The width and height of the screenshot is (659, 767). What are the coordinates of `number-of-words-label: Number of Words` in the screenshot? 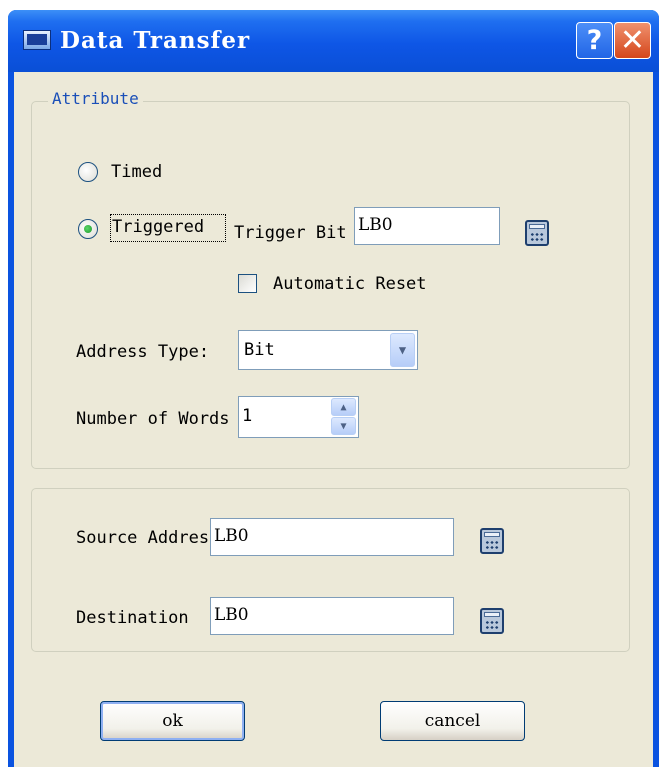 It's located at (153, 419).